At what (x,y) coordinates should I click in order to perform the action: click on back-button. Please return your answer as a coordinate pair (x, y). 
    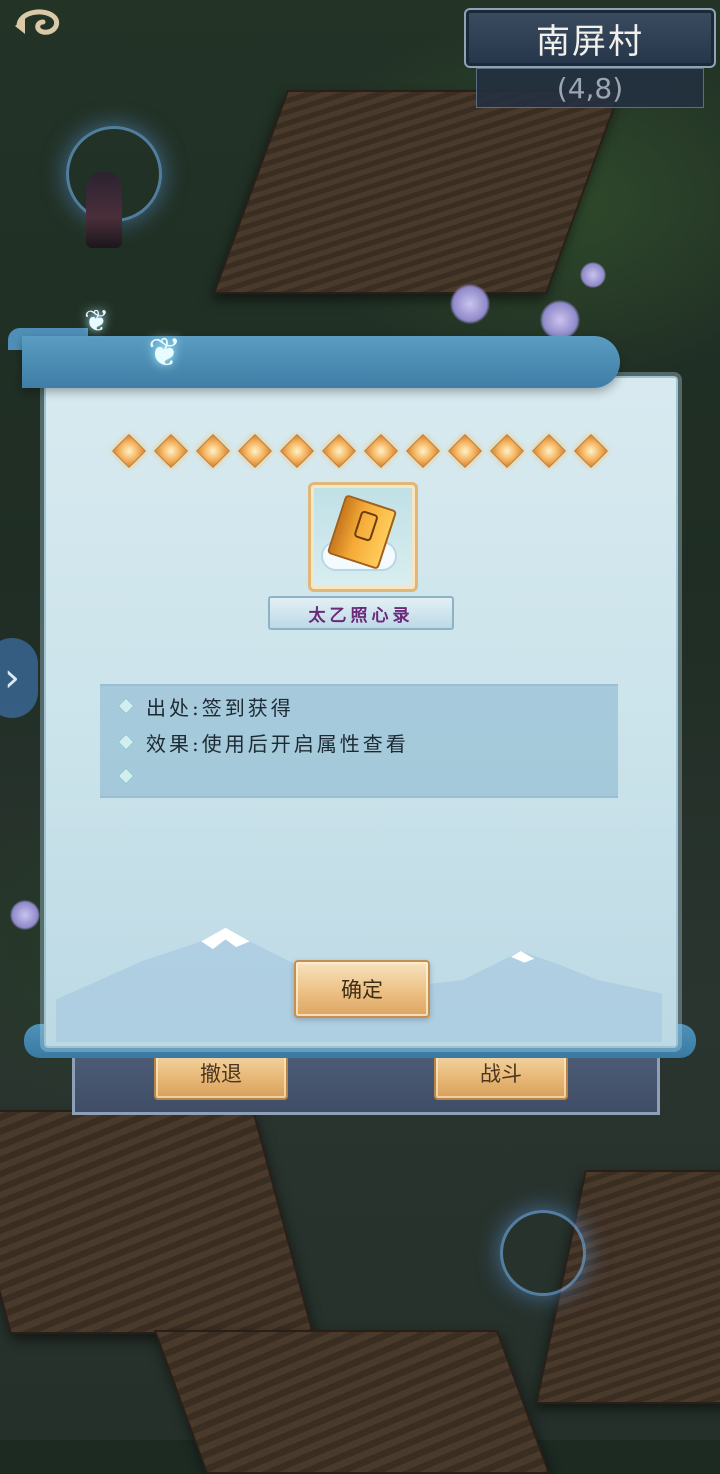
    Looking at the image, I should click on (41, 29).